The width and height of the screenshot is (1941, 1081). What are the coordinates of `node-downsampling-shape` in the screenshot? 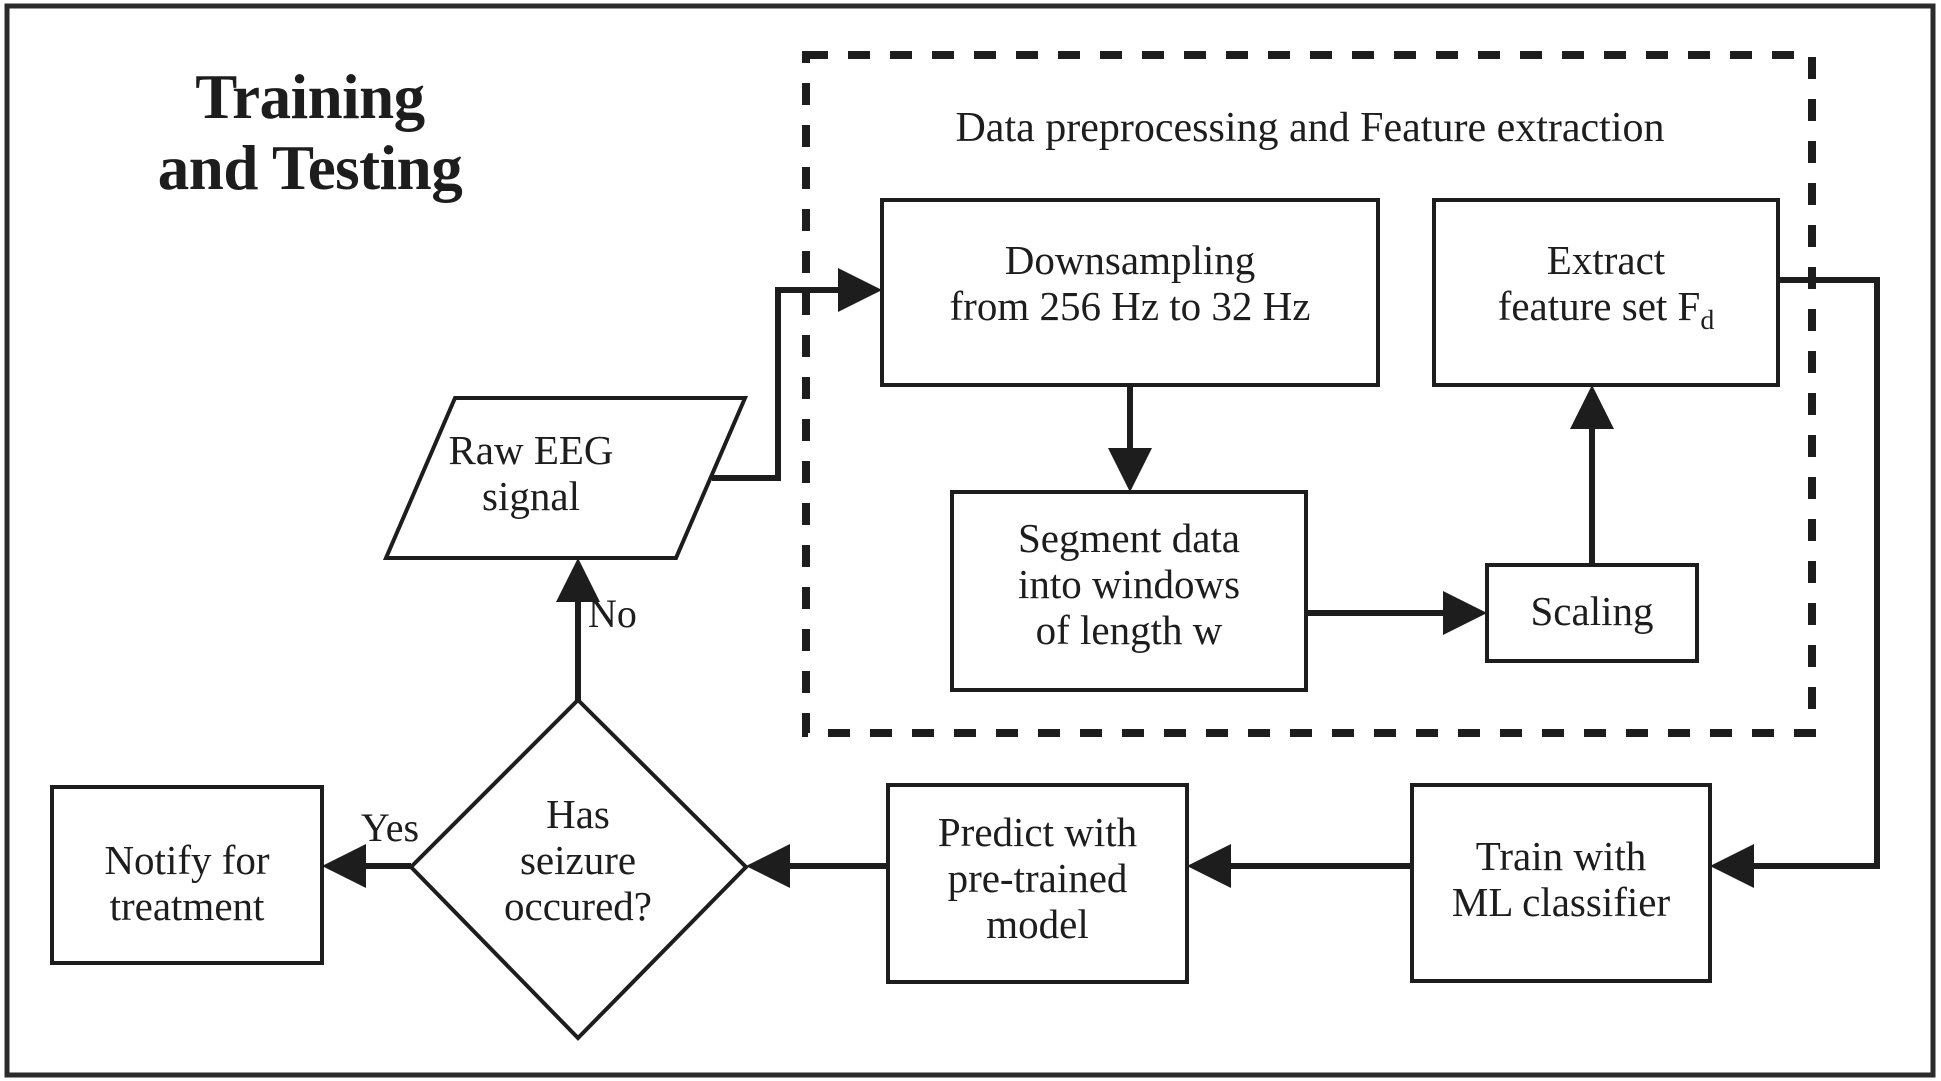 It's located at (1130, 292).